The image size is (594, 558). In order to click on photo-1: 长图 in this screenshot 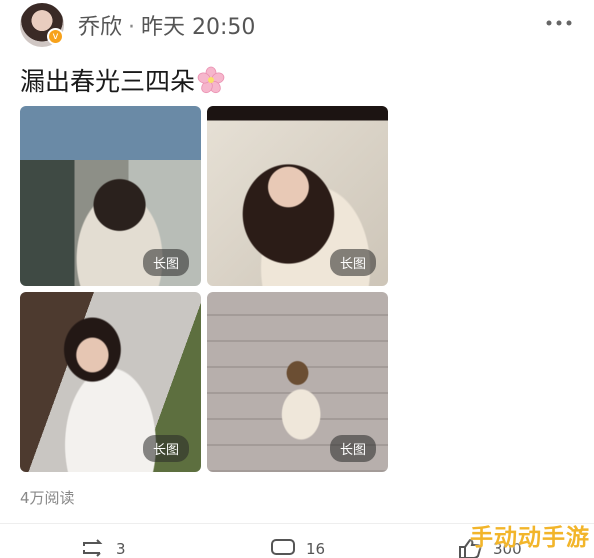, I will do `click(110, 196)`.